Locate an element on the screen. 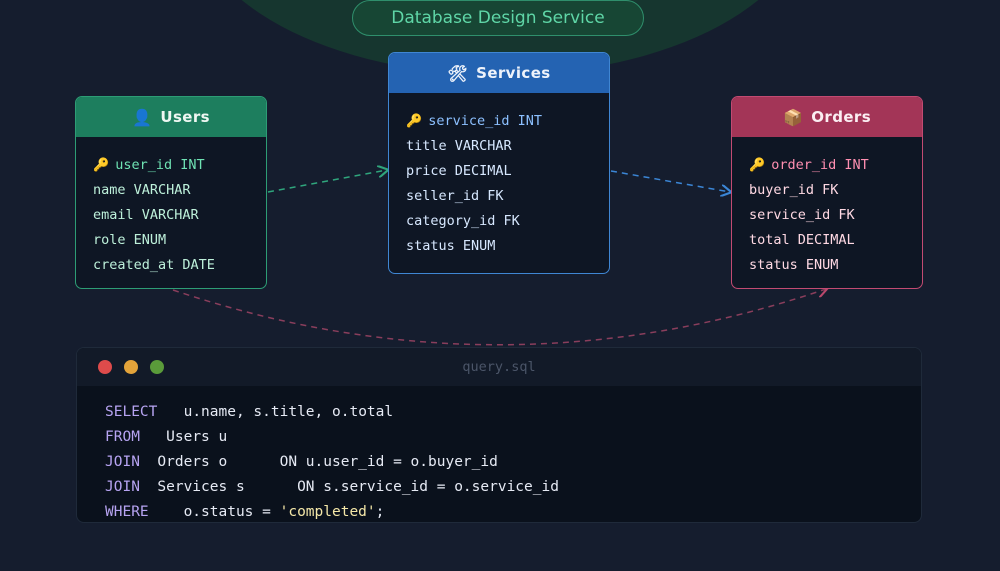 This screenshot has height=571, width=1000. sql-text: Orders o ON u.user_id = o.buyer_id is located at coordinates (327, 462).